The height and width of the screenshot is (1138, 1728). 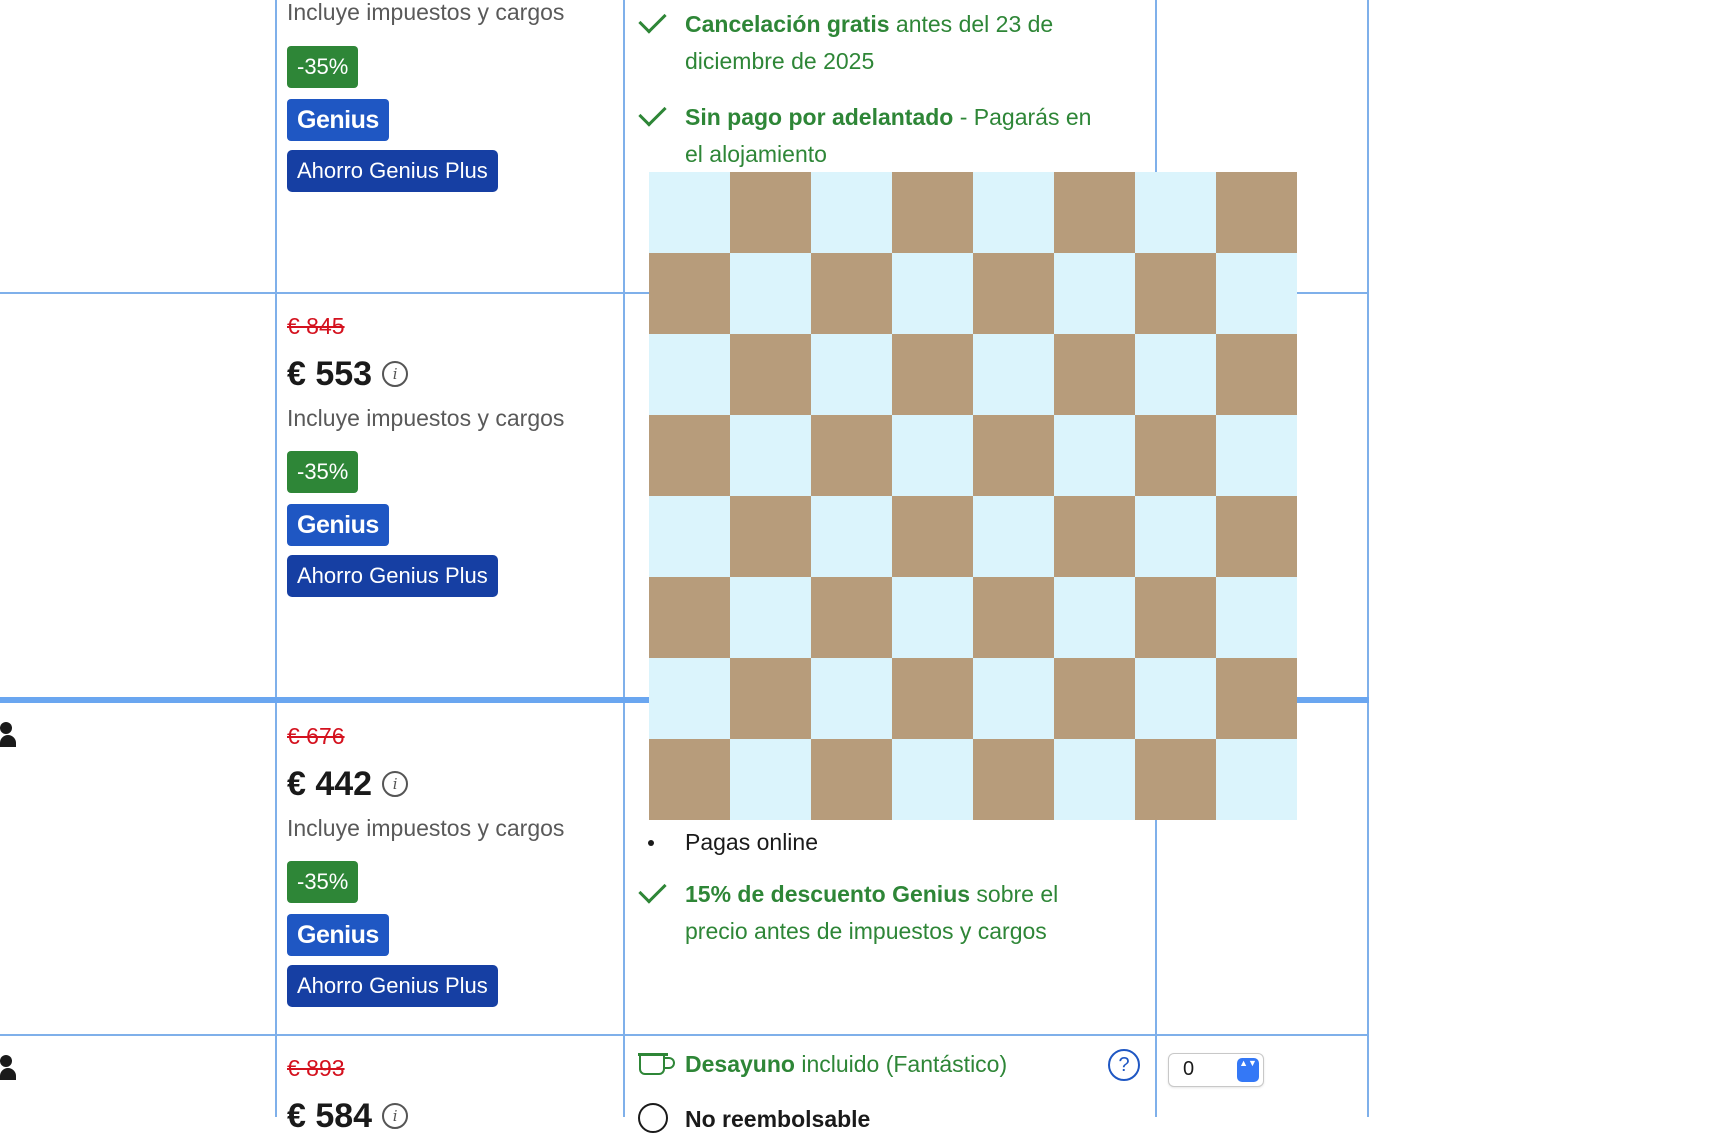 I want to click on nonrefund-label: No reembolsable, so click(x=778, y=1119).